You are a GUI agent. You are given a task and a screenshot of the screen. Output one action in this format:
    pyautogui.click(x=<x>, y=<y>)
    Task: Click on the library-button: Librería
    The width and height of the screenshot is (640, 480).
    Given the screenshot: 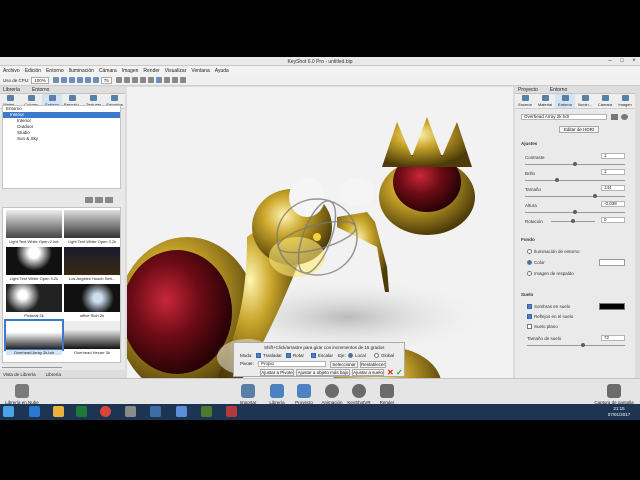 What is the action you would take?
    pyautogui.click(x=277, y=394)
    